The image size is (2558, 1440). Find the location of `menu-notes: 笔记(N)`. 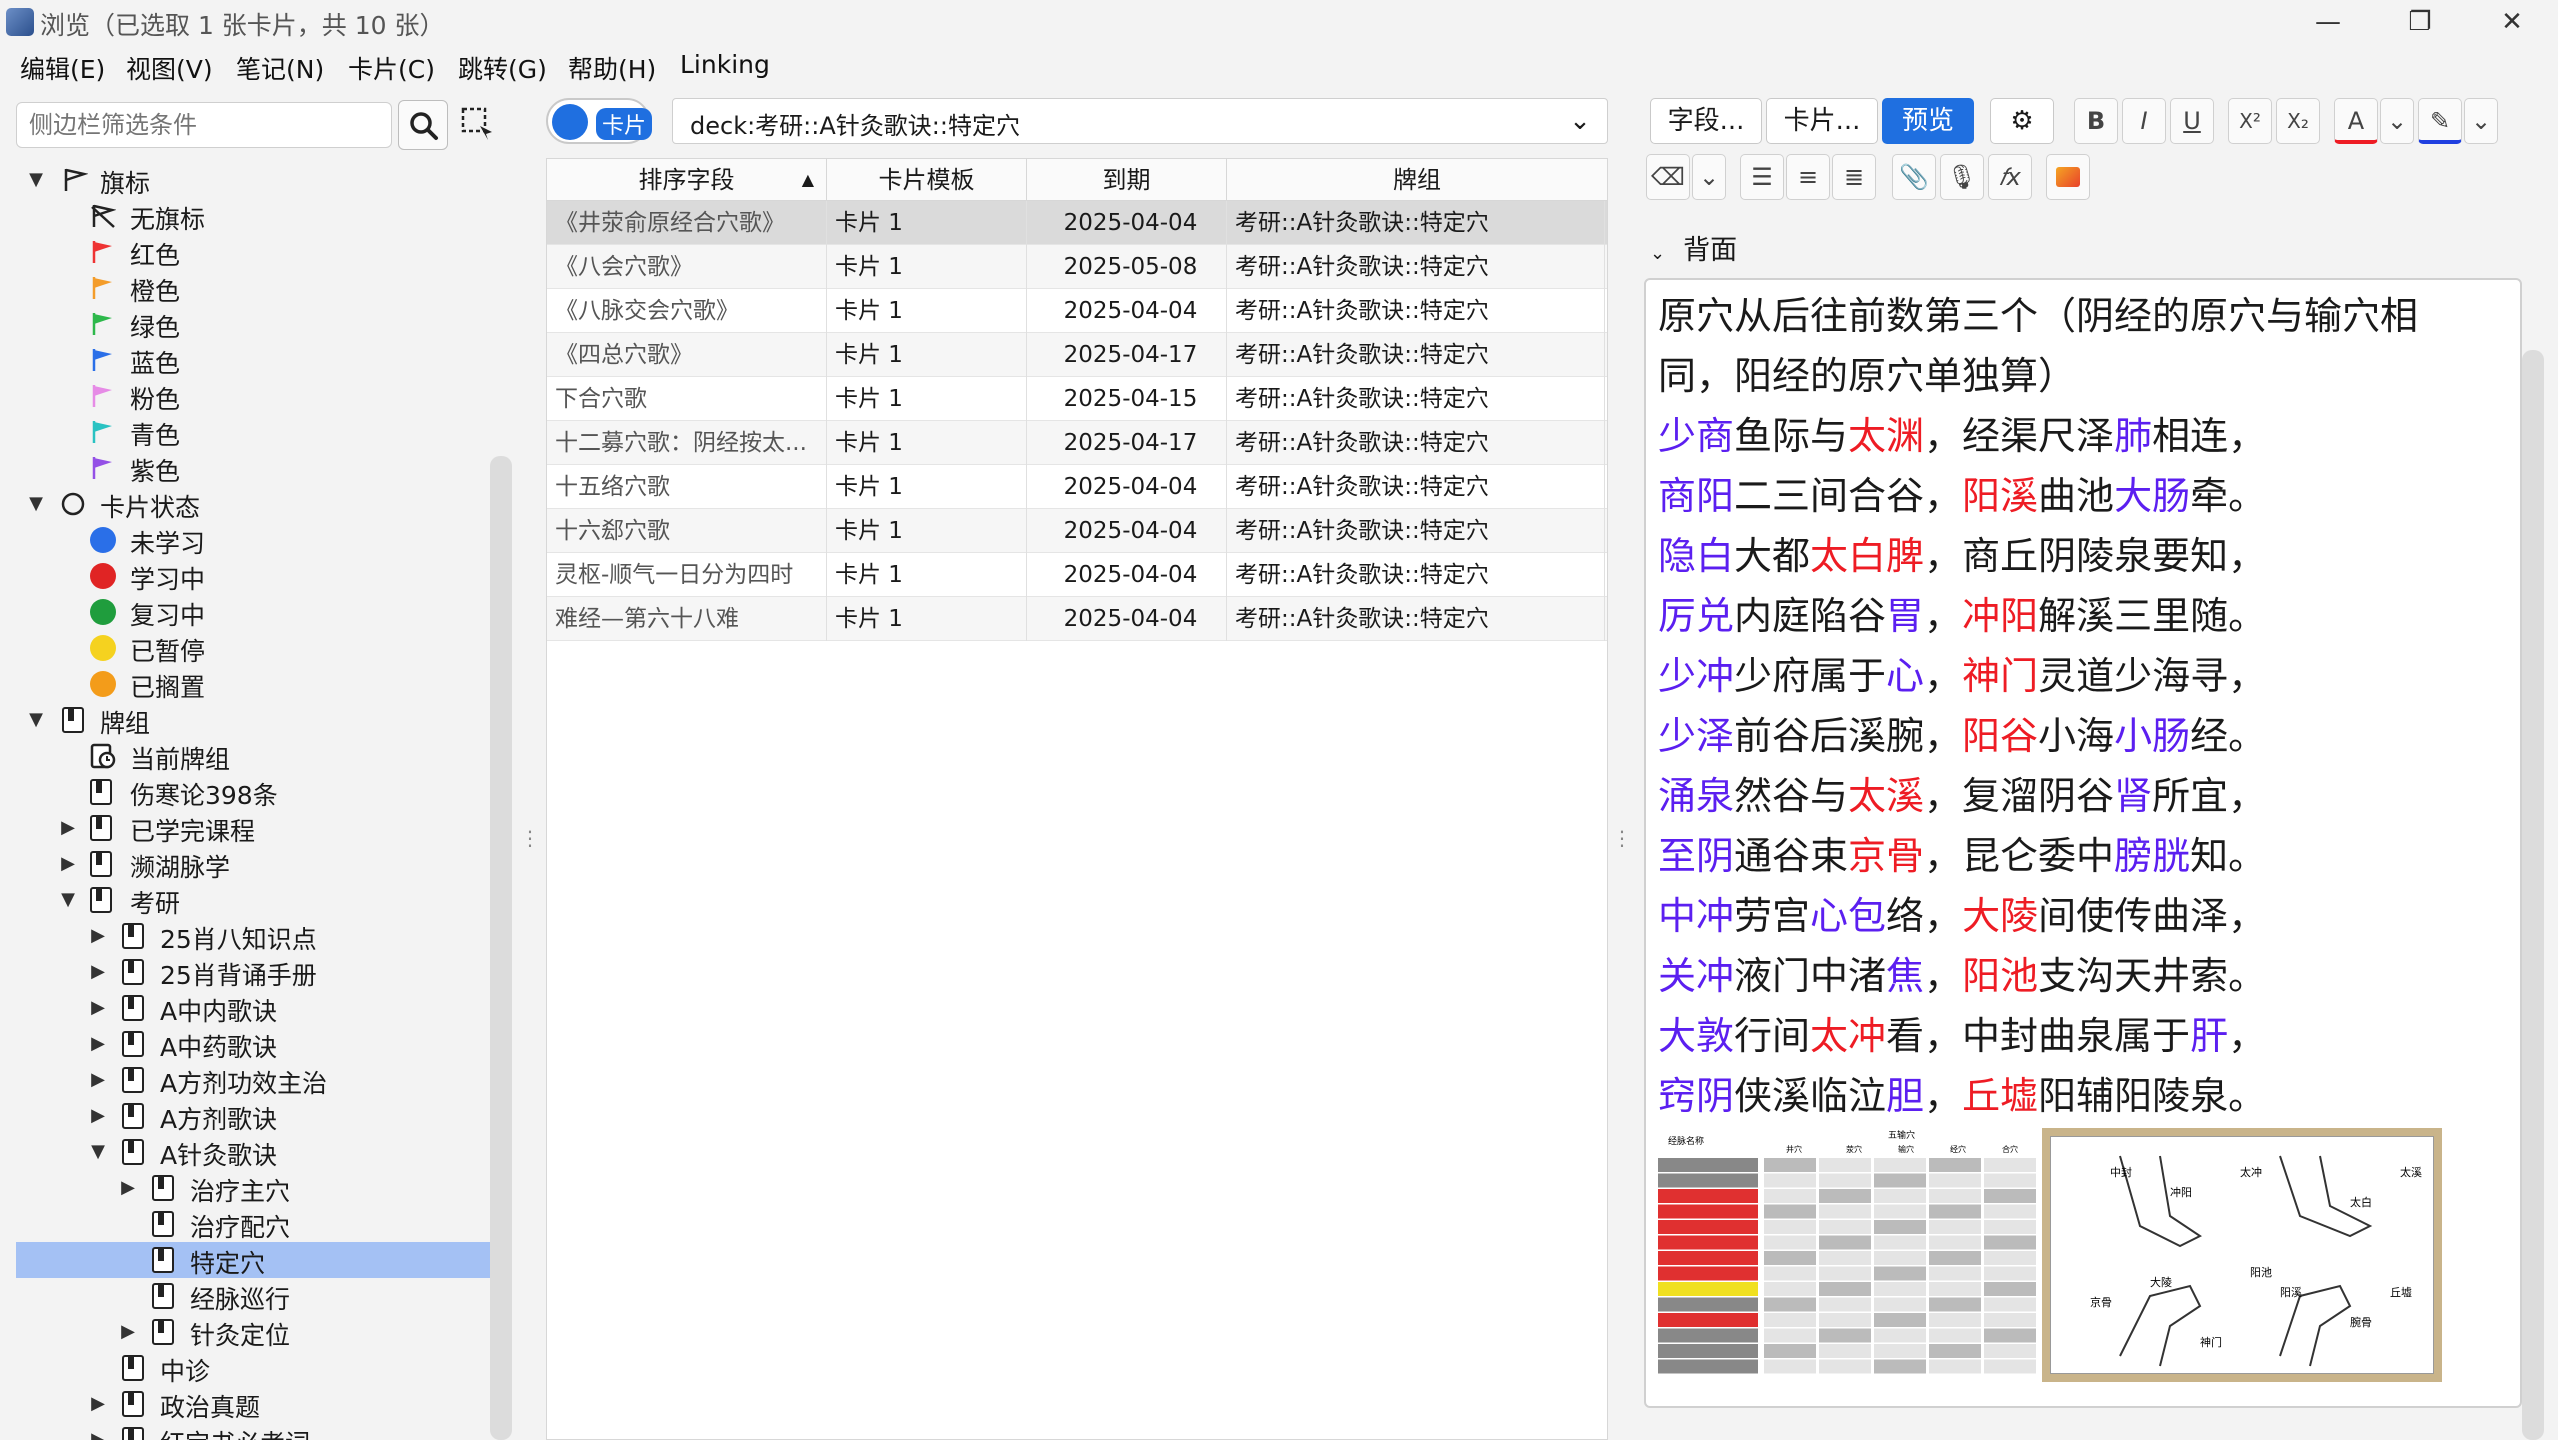

menu-notes: 笔记(N) is located at coordinates (280, 68).